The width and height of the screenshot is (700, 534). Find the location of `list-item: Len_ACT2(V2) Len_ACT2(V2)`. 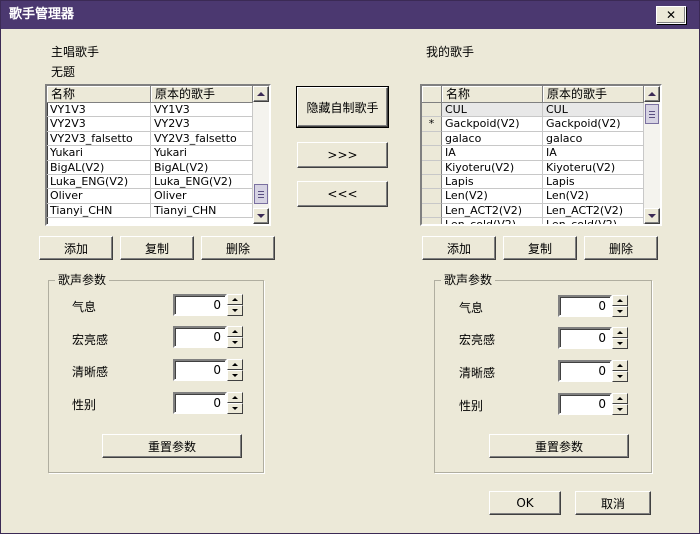

list-item: Len_ACT2(V2) Len_ACT2(V2) is located at coordinates (533, 211).